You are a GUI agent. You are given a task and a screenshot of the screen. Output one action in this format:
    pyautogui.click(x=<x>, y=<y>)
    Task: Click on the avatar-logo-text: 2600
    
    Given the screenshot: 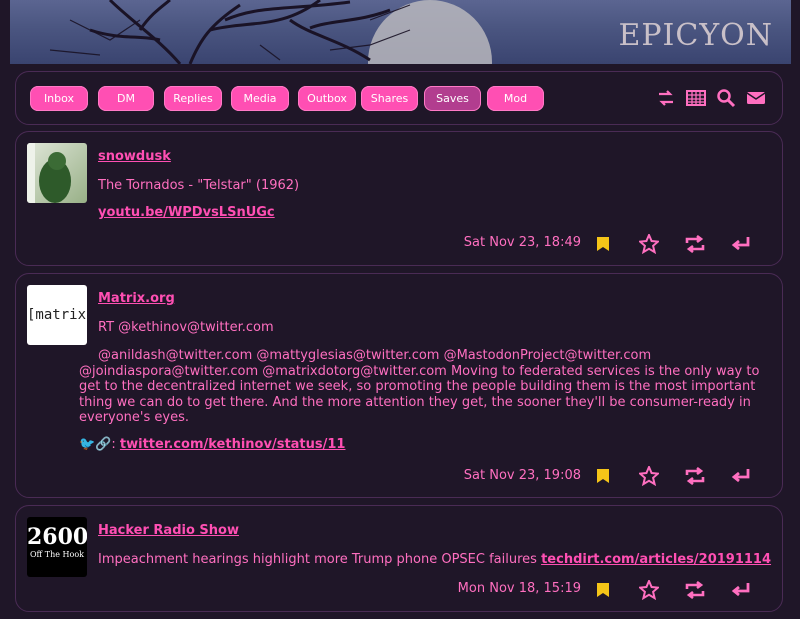 What is the action you would take?
    pyautogui.click(x=57, y=537)
    